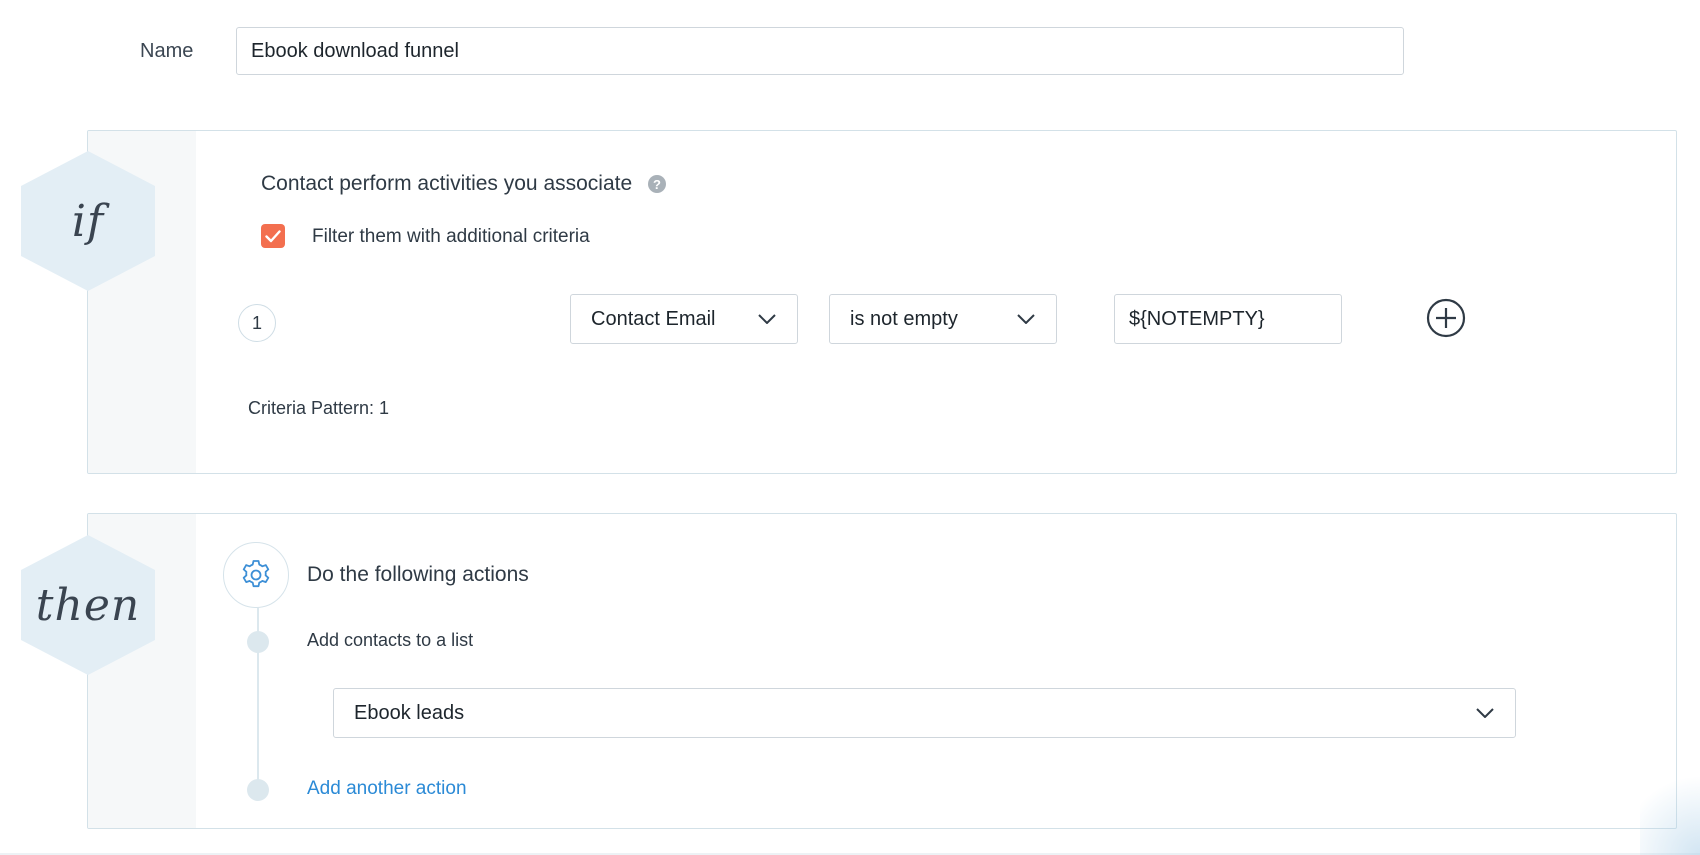 The height and width of the screenshot is (855, 1700). Describe the element at coordinates (257, 323) in the screenshot. I see `criteria-row-number: 1` at that location.